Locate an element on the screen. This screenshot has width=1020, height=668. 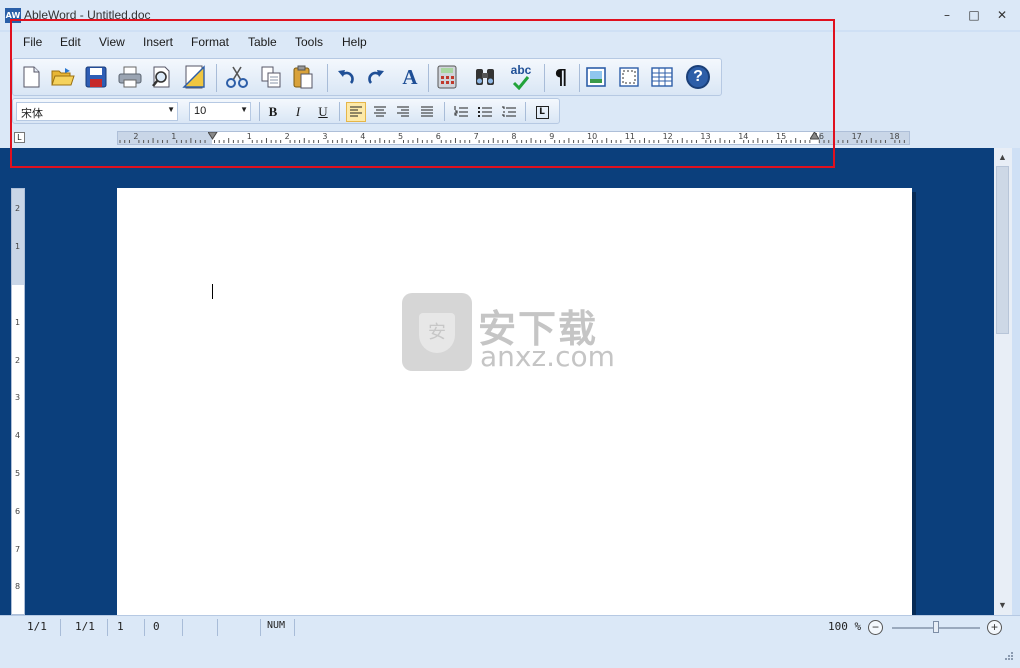
print-icon is located at coordinates (130, 77).